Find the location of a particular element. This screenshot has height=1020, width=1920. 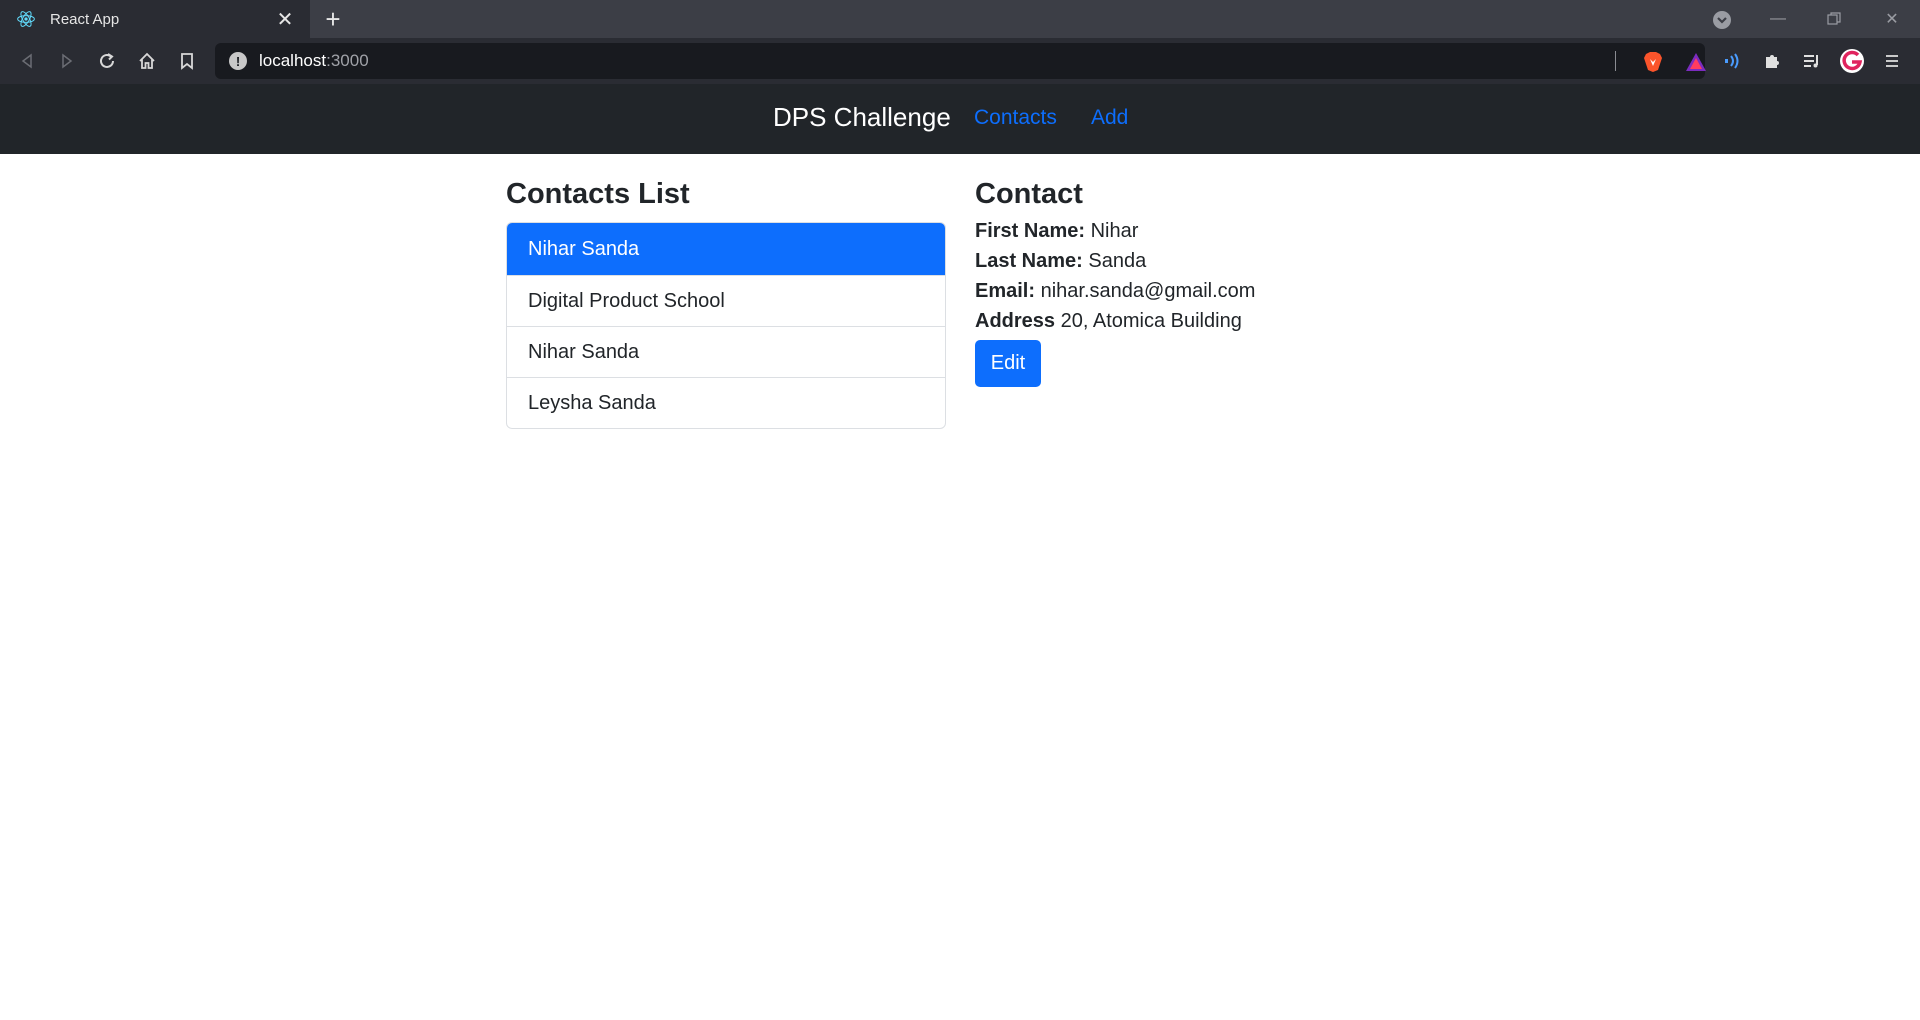

browser-toolbar: ! localhost:3000 is located at coordinates (960, 61).